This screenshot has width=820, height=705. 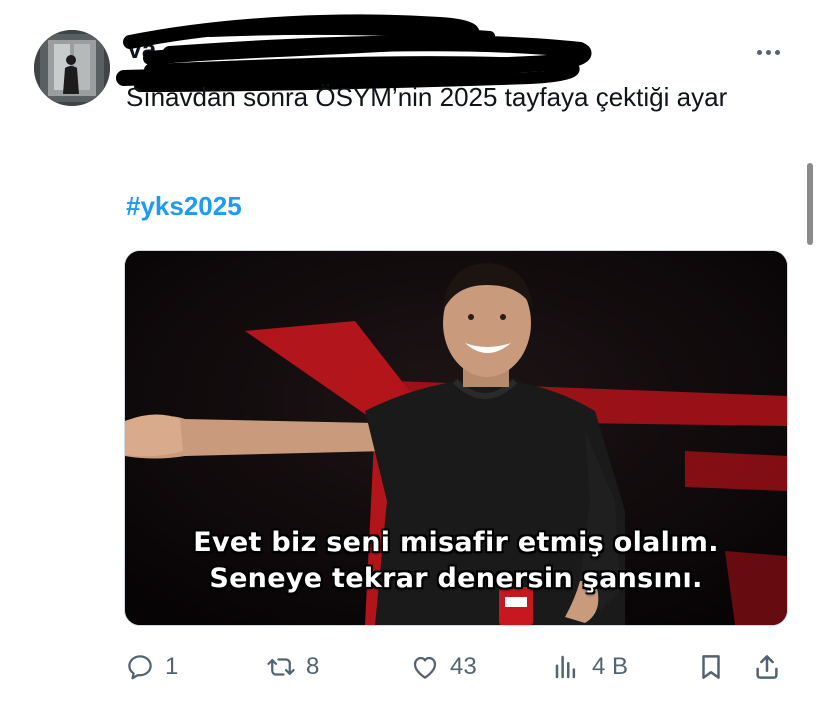 What do you see at coordinates (610, 666) in the screenshot?
I see `views-count: 4 B` at bounding box center [610, 666].